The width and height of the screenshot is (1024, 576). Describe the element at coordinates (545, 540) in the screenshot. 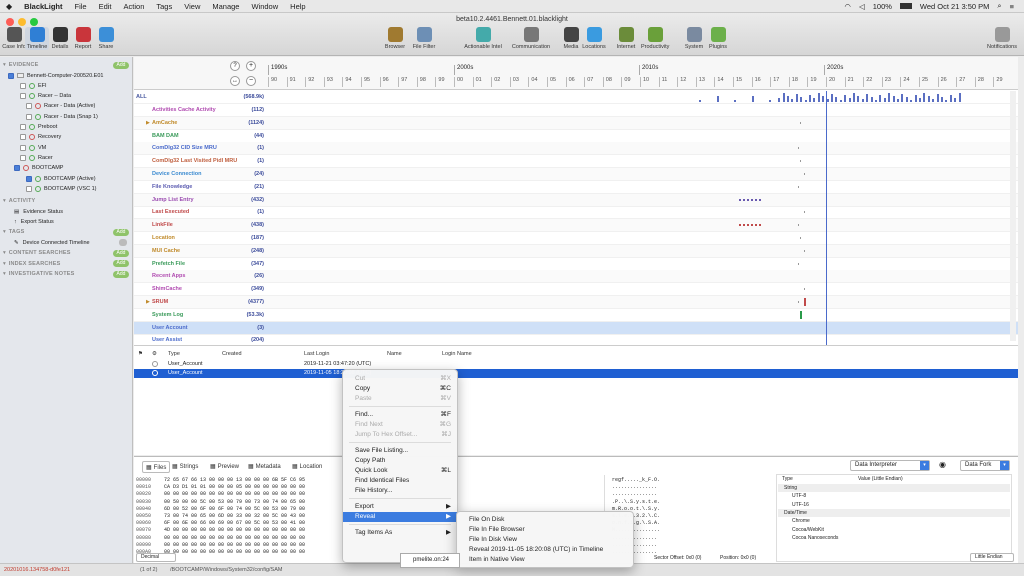

I see `submenu-item: File In Disk View` at that location.